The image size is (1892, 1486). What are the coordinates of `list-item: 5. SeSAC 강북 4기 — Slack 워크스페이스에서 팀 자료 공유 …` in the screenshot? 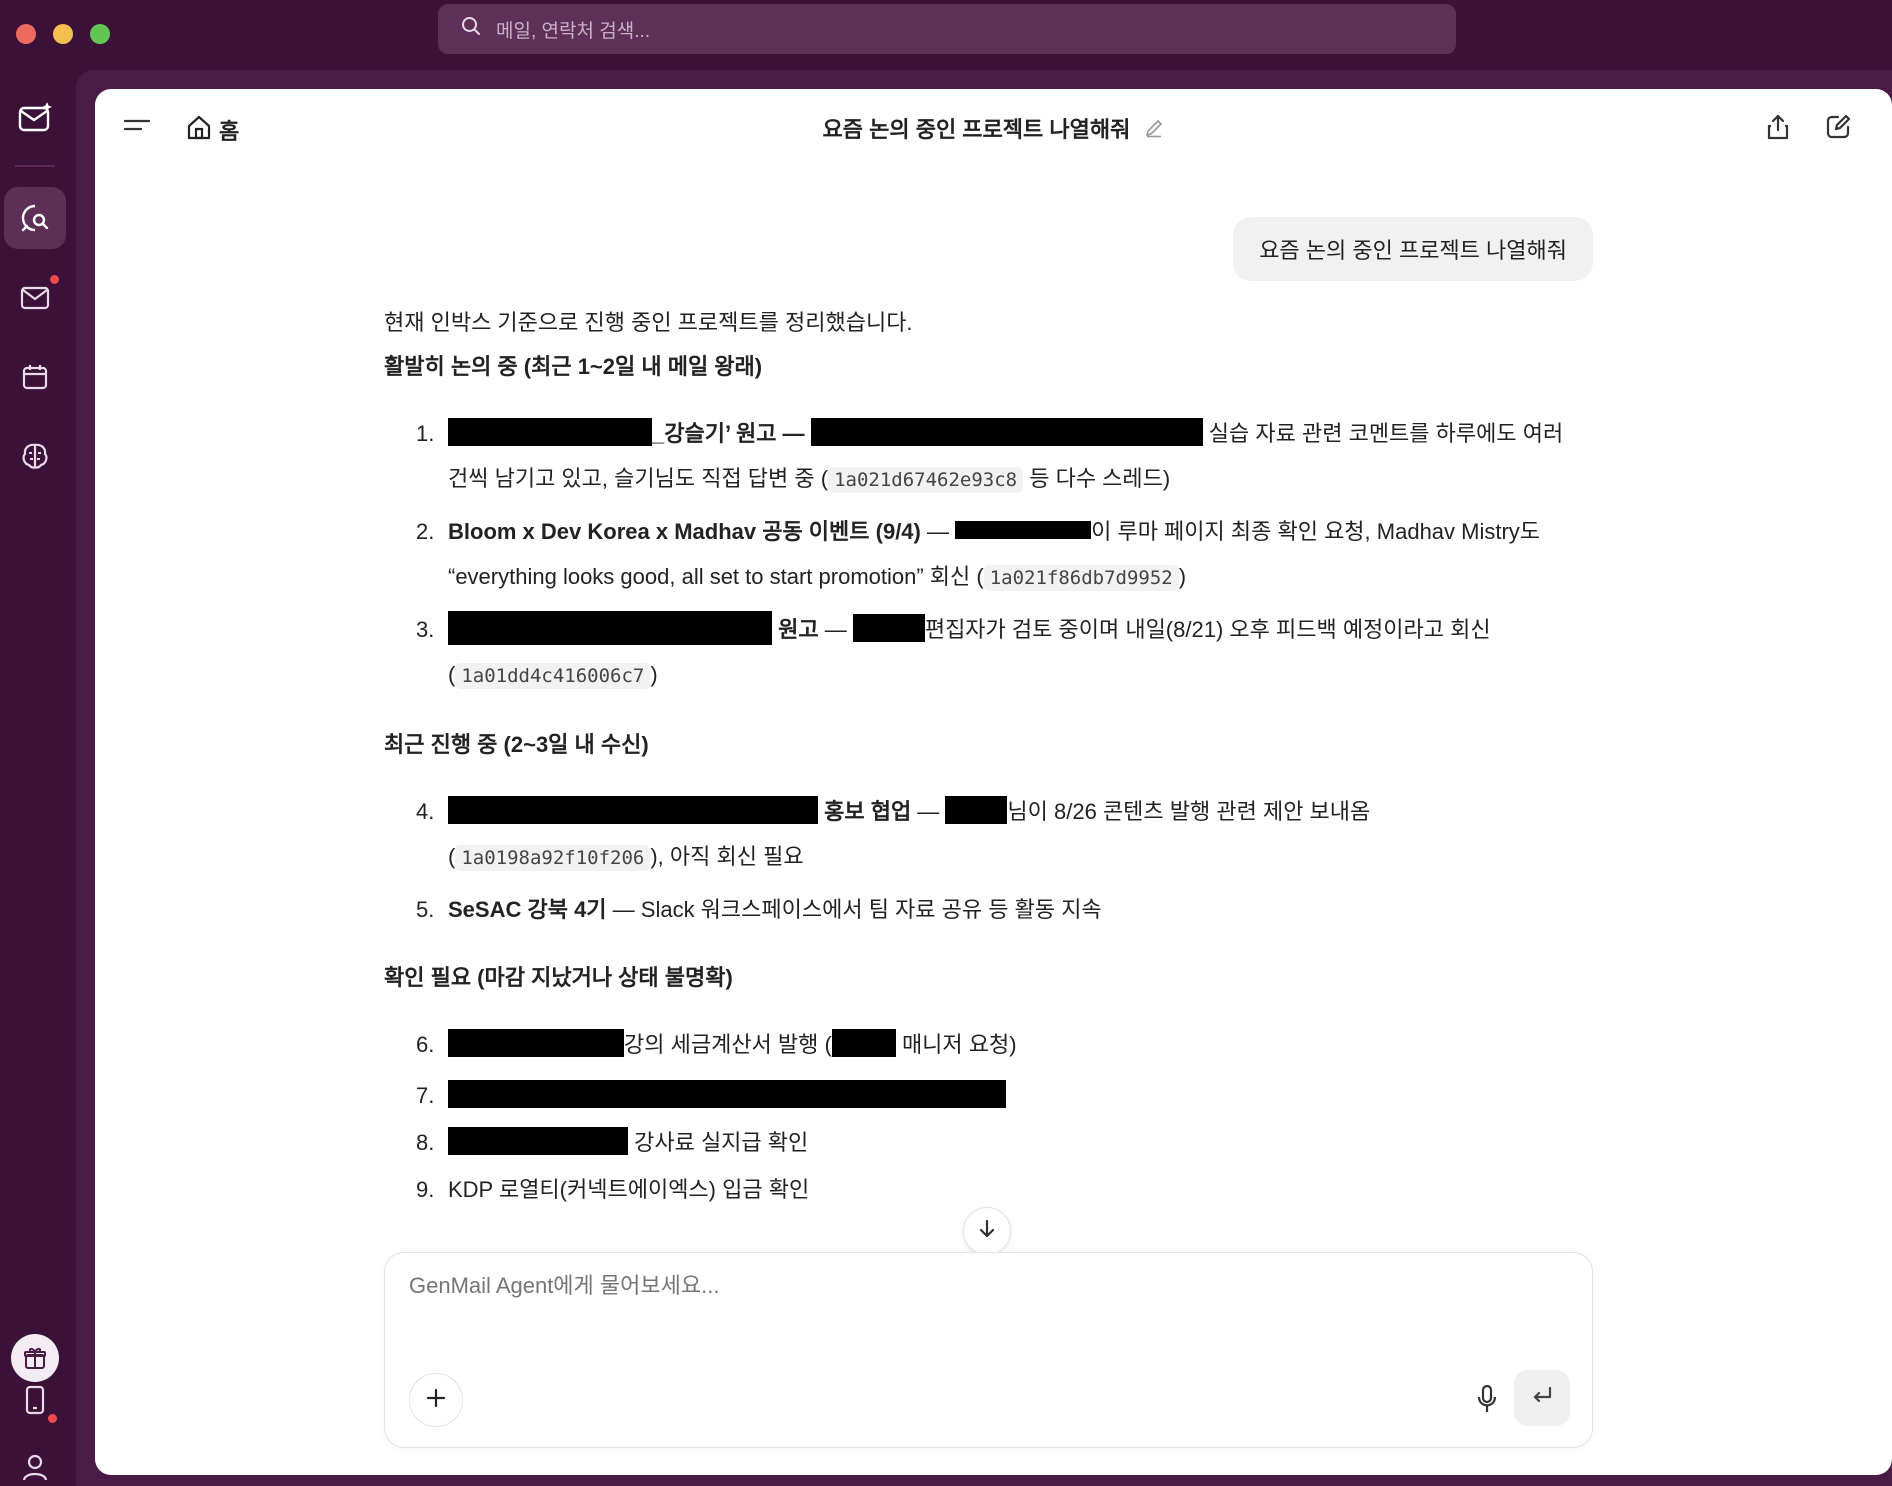 It's located at (984, 909).